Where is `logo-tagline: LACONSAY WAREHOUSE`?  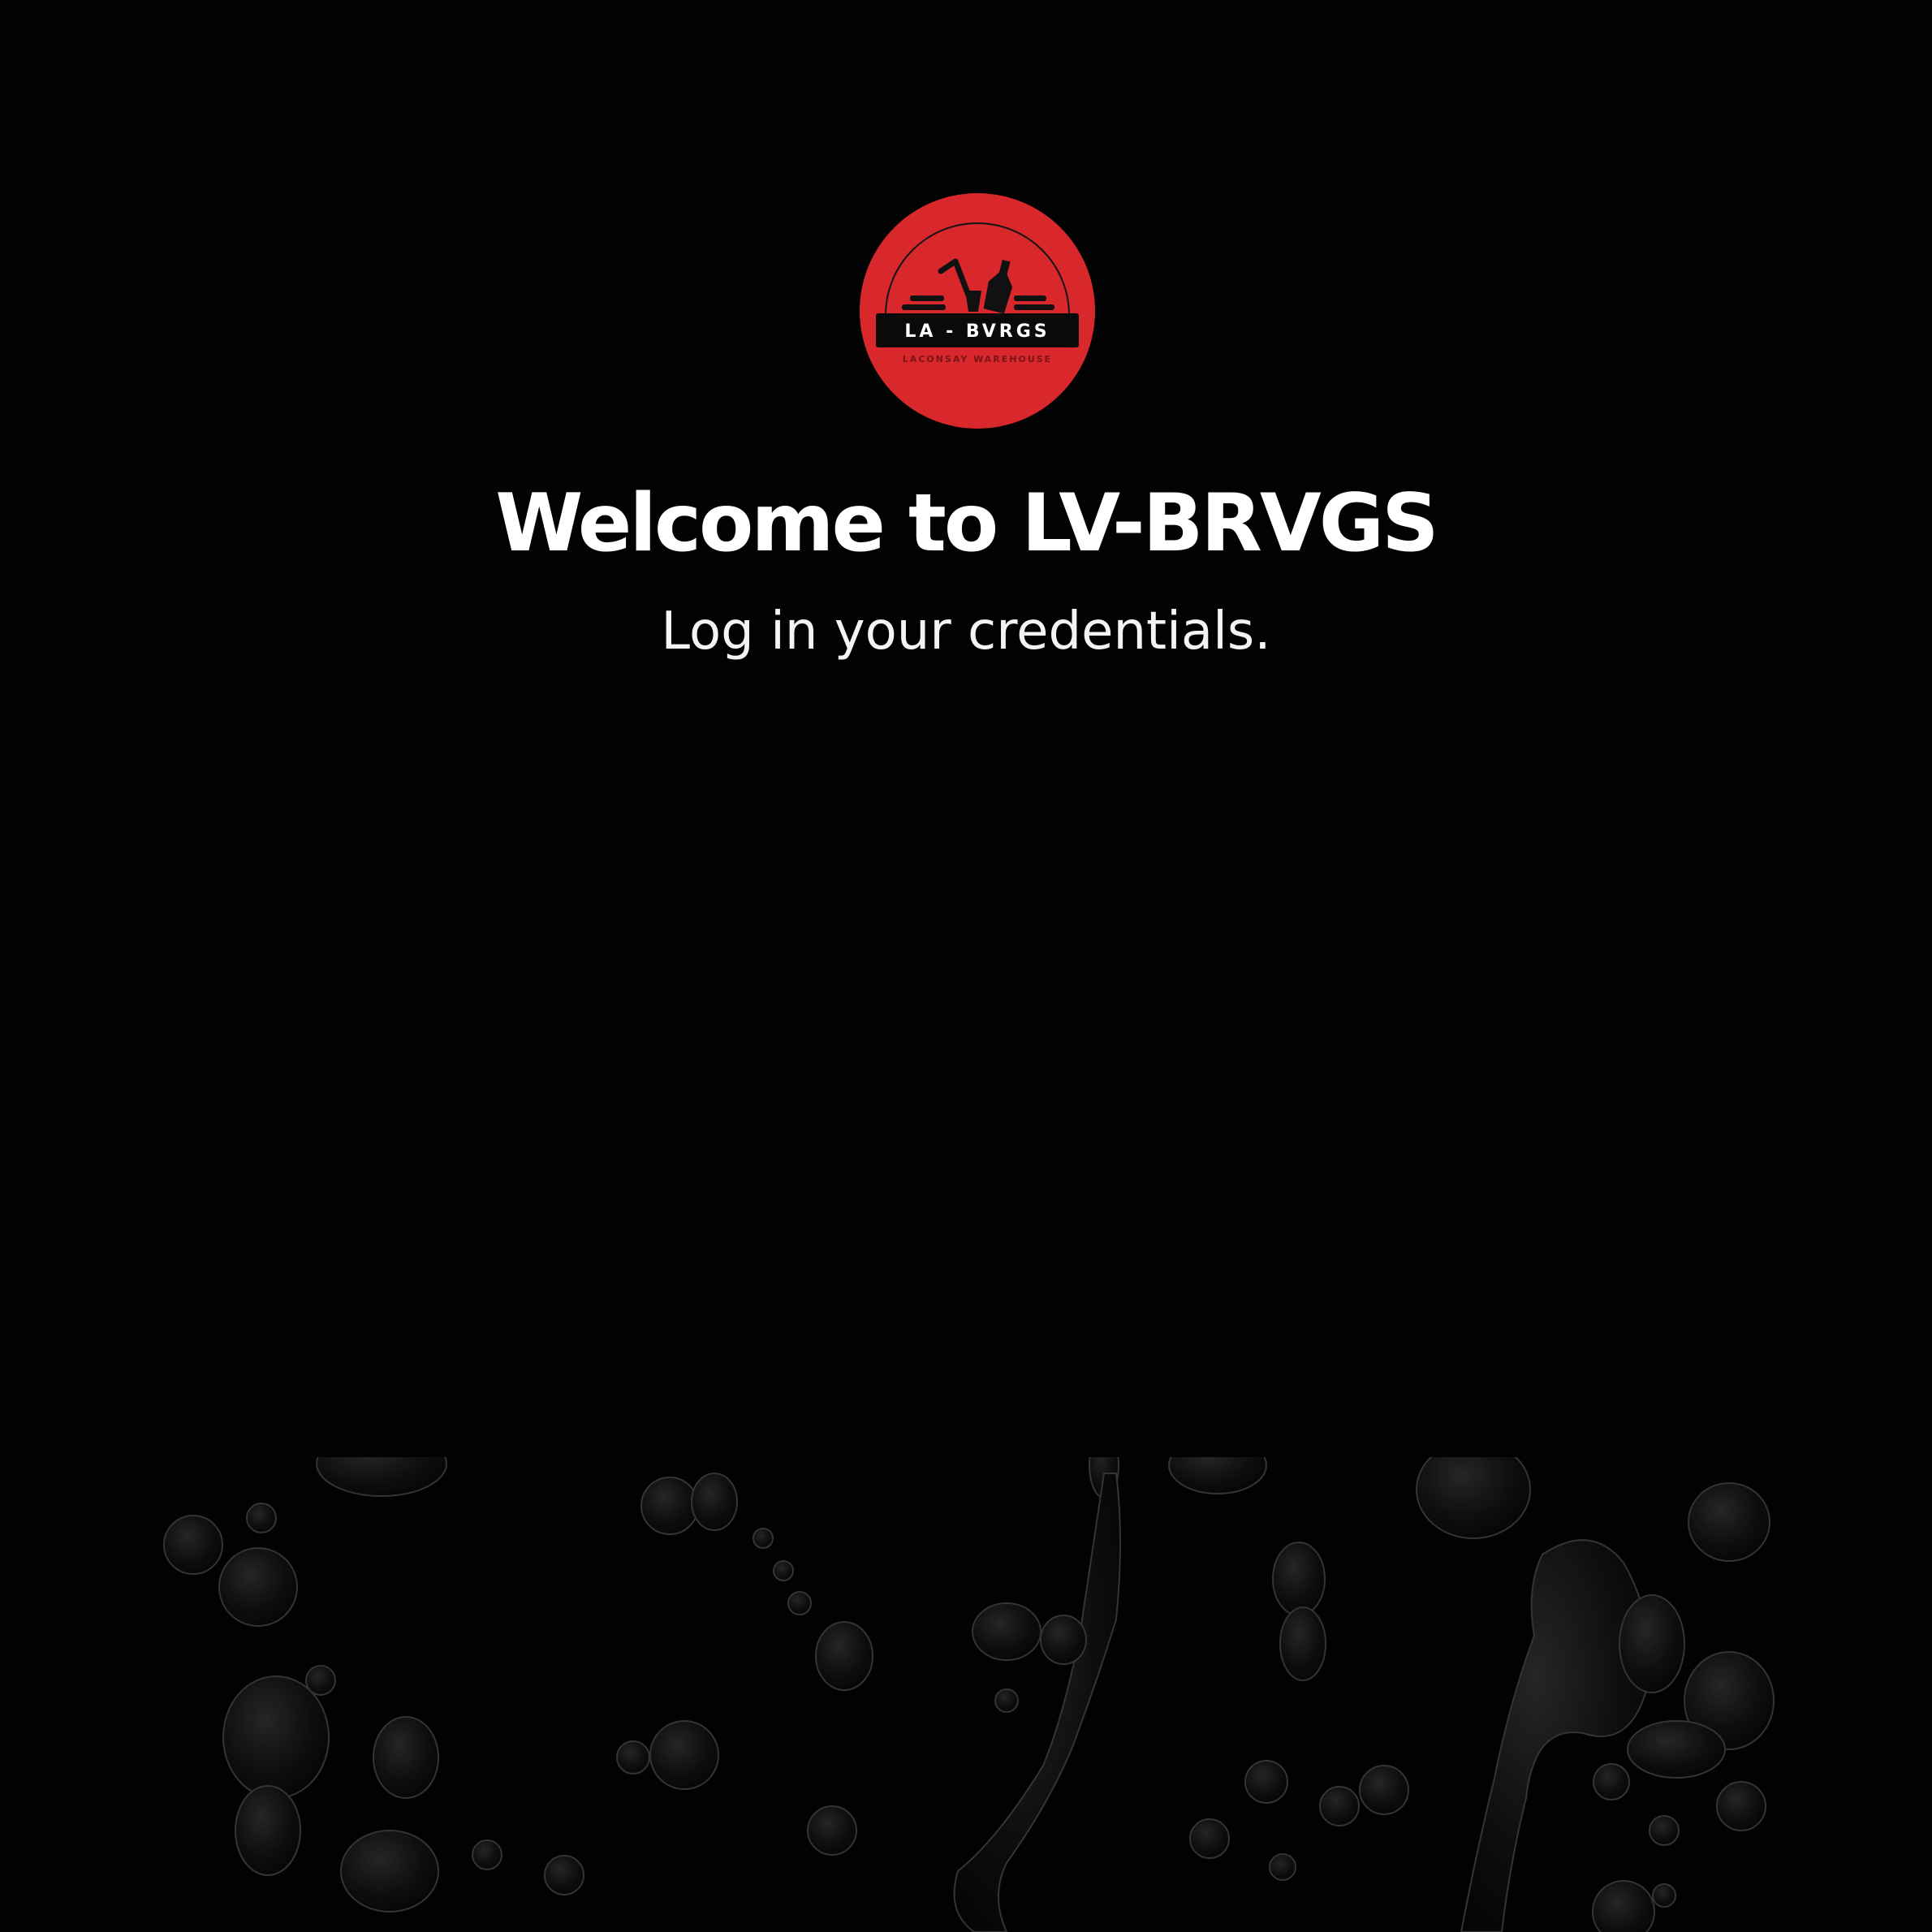 logo-tagline: LACONSAY WAREHOUSE is located at coordinates (977, 359).